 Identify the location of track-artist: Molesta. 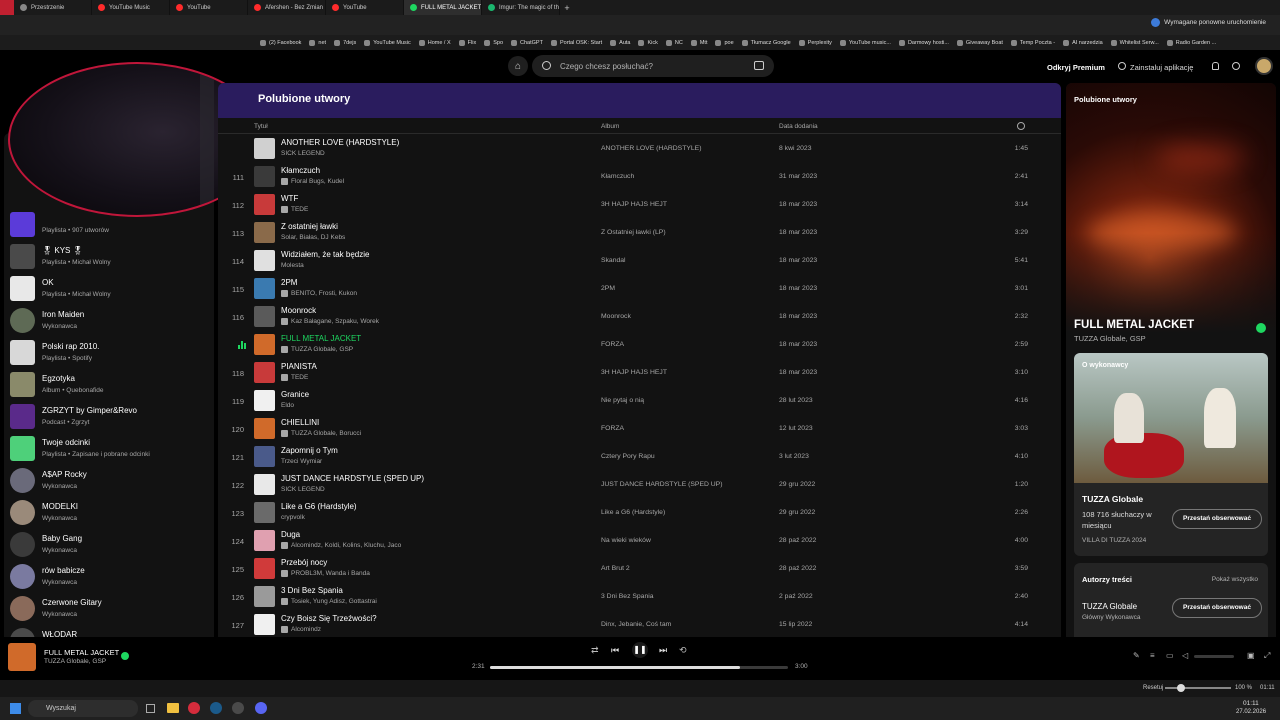
(292, 265).